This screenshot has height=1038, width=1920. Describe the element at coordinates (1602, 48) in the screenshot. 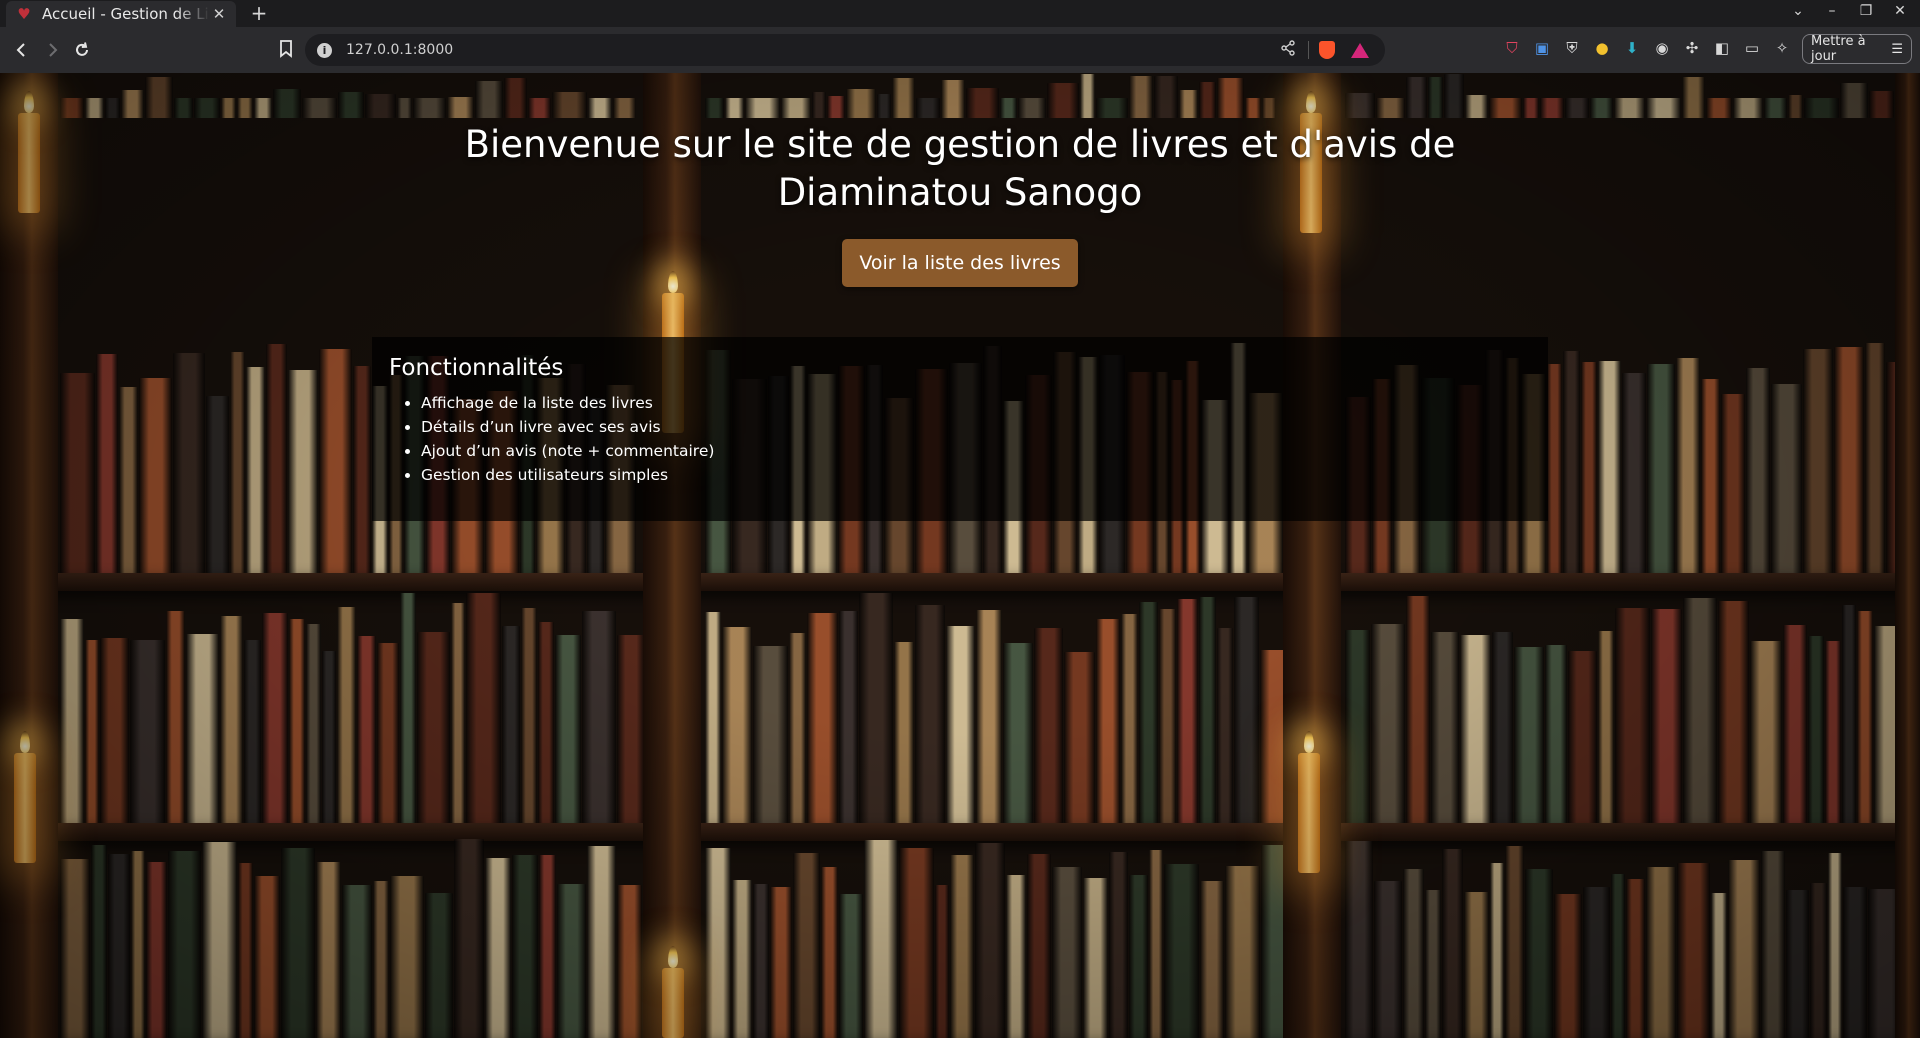

I see `lightbulb-extension-icon: ●` at that location.